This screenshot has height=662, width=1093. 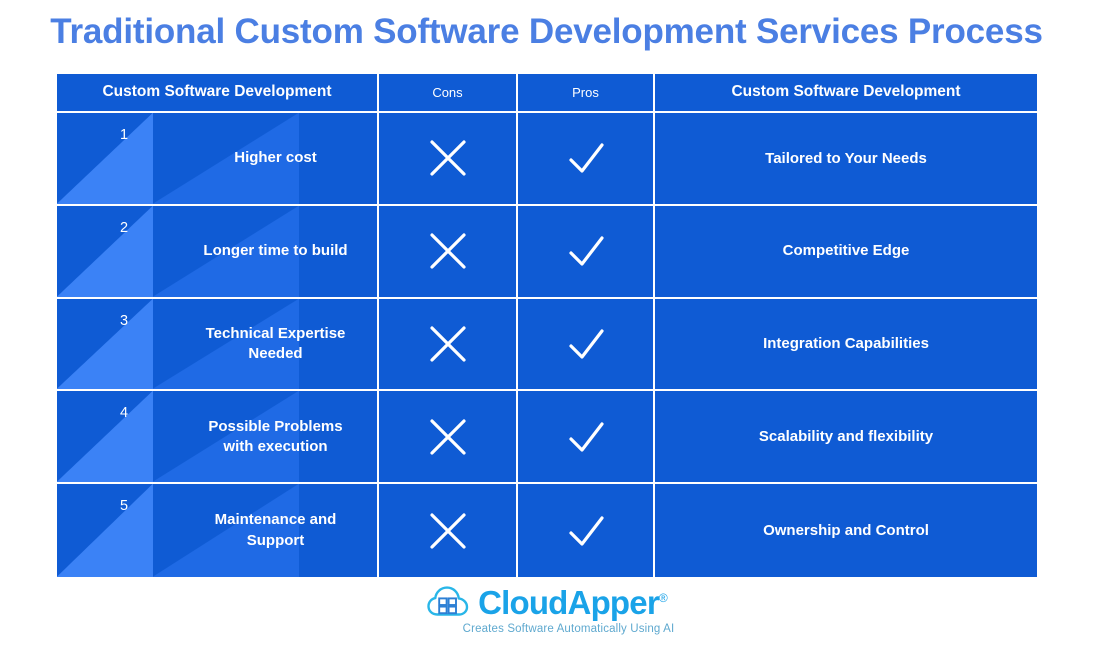 I want to click on row-number: 1, so click(x=124, y=135).